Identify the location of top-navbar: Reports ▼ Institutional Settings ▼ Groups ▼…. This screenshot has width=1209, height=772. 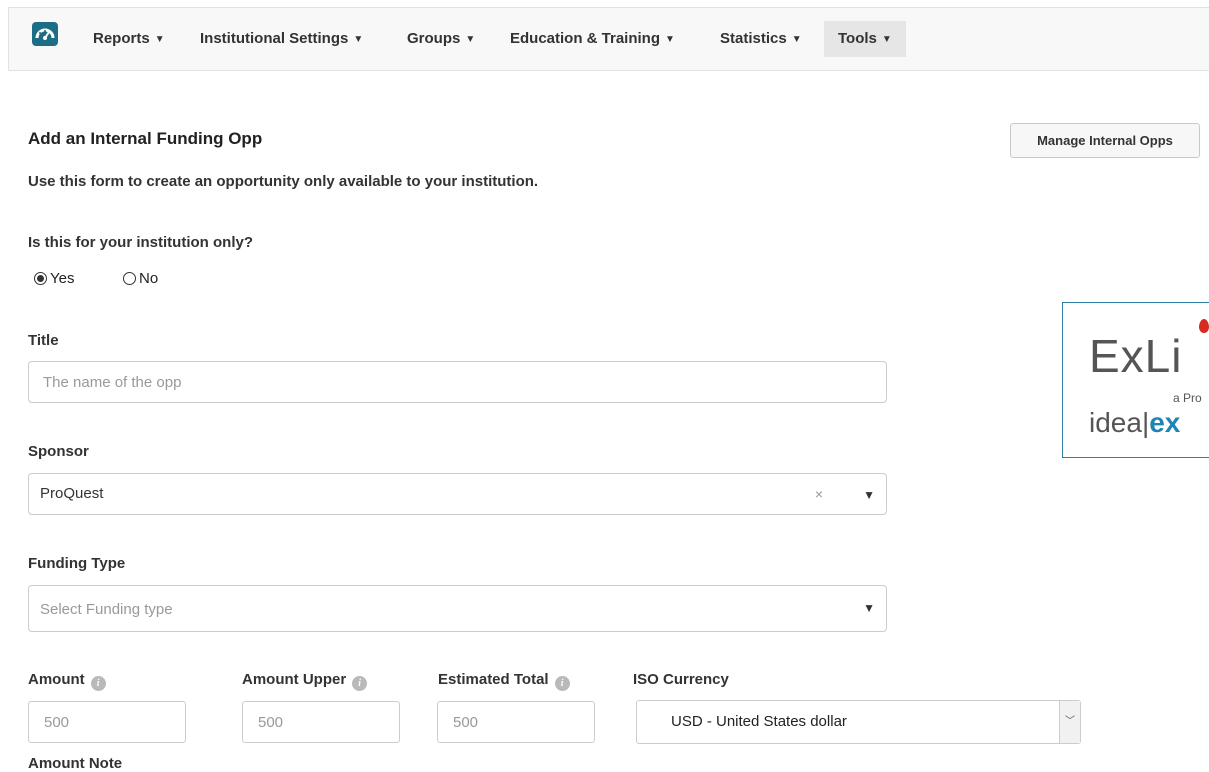
(608, 39).